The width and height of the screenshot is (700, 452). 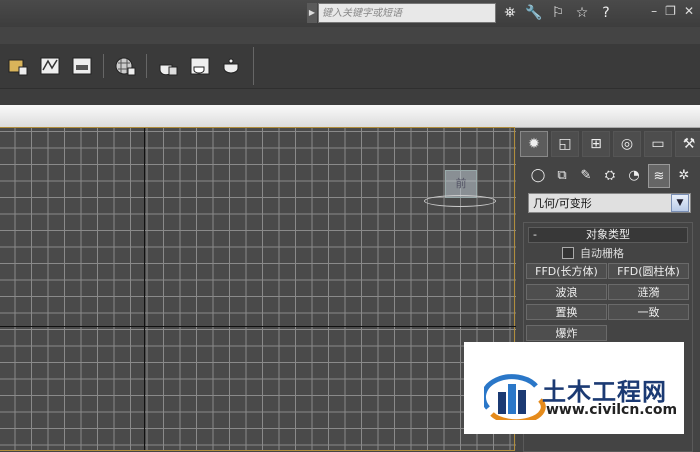 I want to click on minimize-icon: –, so click(x=654, y=11).